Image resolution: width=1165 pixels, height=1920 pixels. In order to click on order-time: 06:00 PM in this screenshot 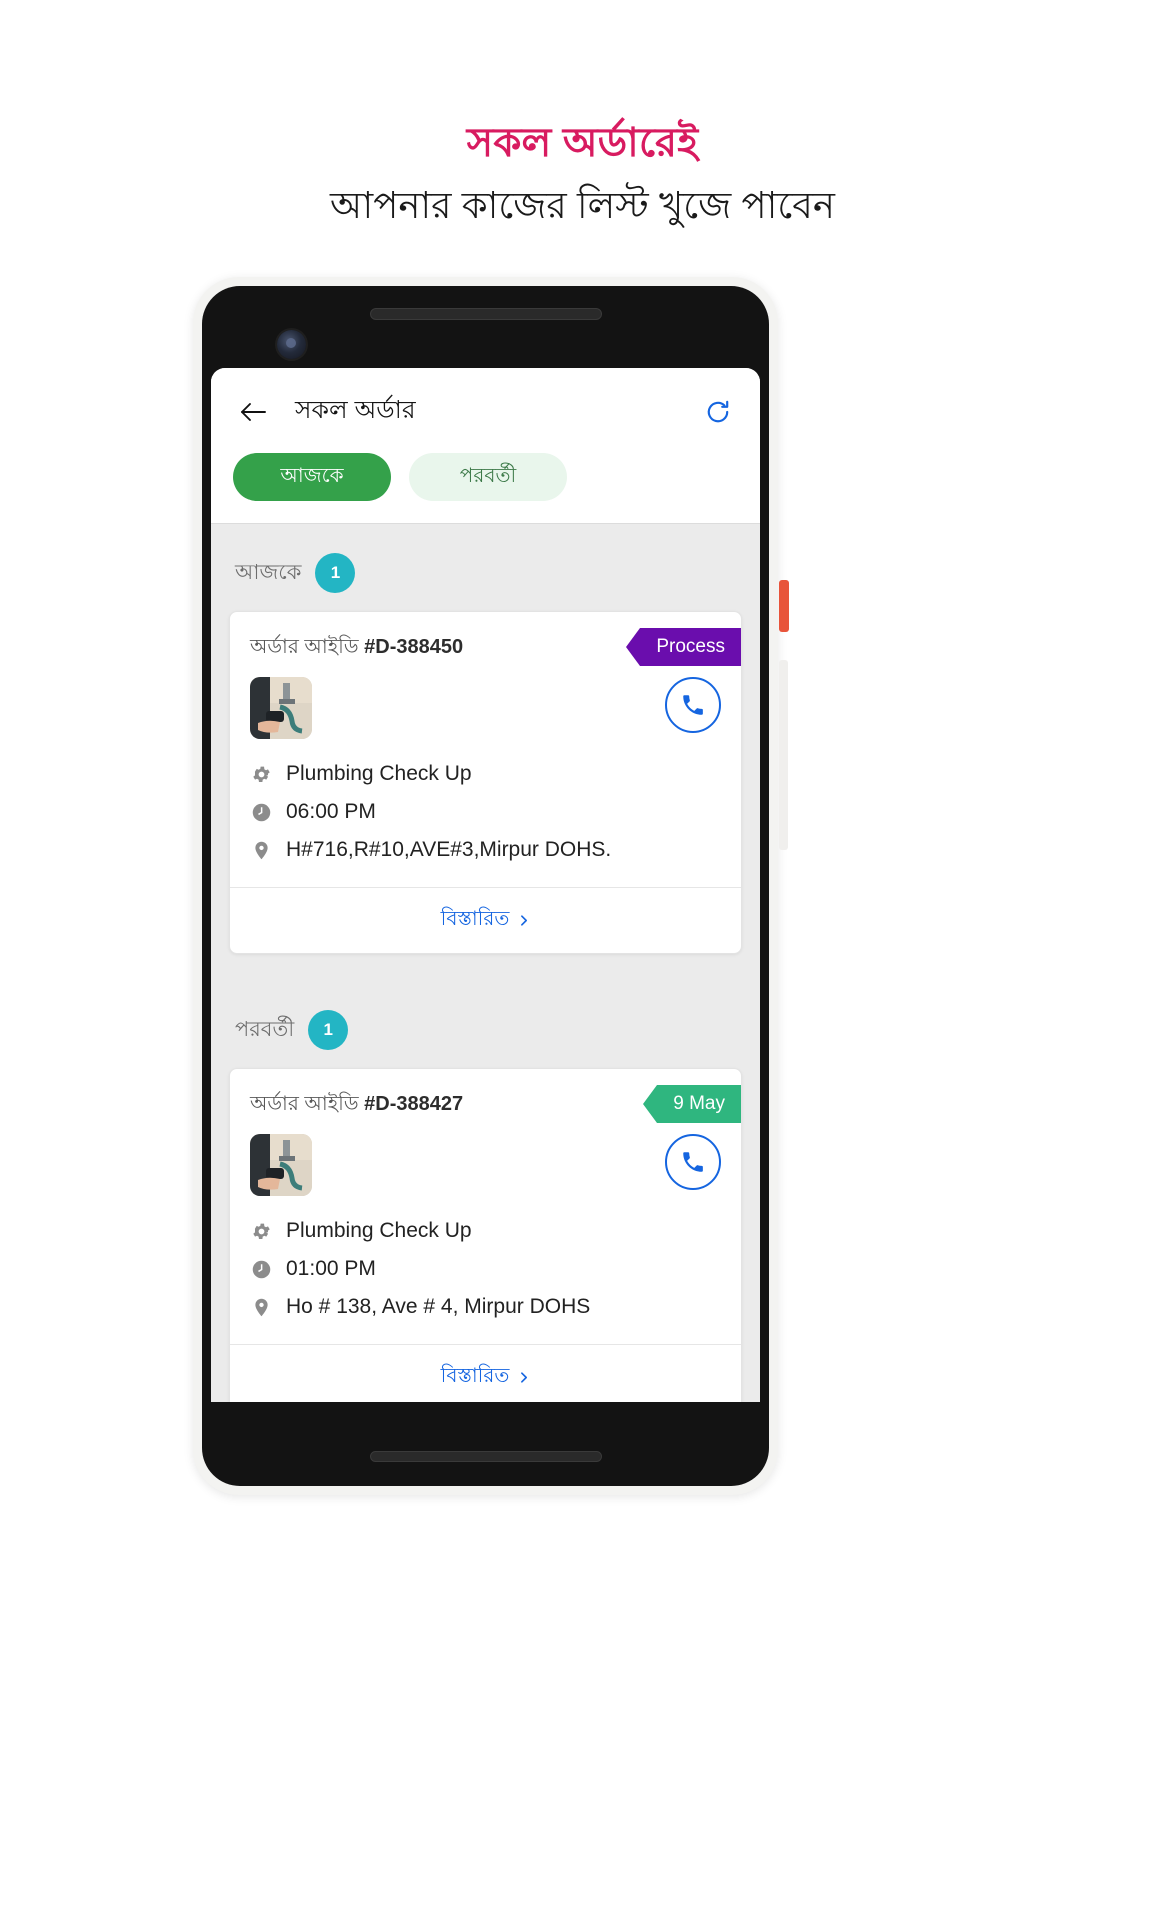, I will do `click(331, 811)`.